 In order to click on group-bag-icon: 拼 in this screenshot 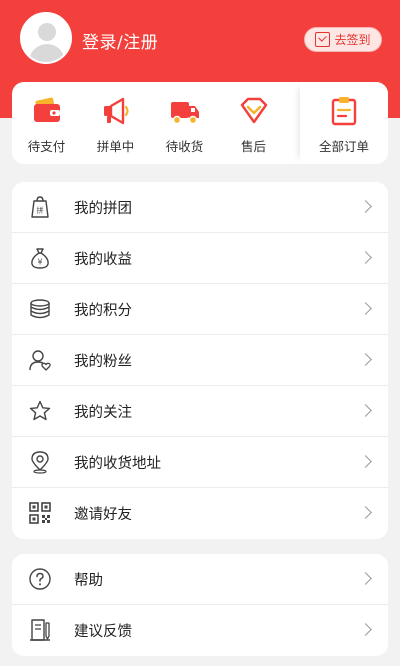, I will do `click(40, 207)`.